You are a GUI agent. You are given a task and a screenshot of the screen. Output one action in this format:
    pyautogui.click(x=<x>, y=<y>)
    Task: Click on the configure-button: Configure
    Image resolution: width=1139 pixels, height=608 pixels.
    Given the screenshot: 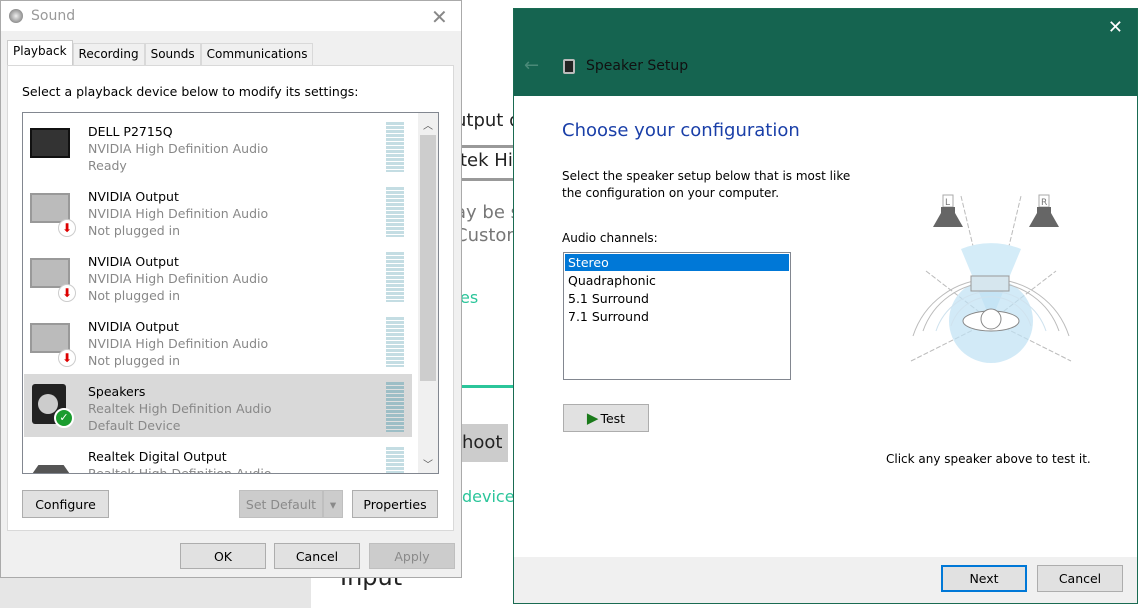 What is the action you would take?
    pyautogui.click(x=65, y=504)
    